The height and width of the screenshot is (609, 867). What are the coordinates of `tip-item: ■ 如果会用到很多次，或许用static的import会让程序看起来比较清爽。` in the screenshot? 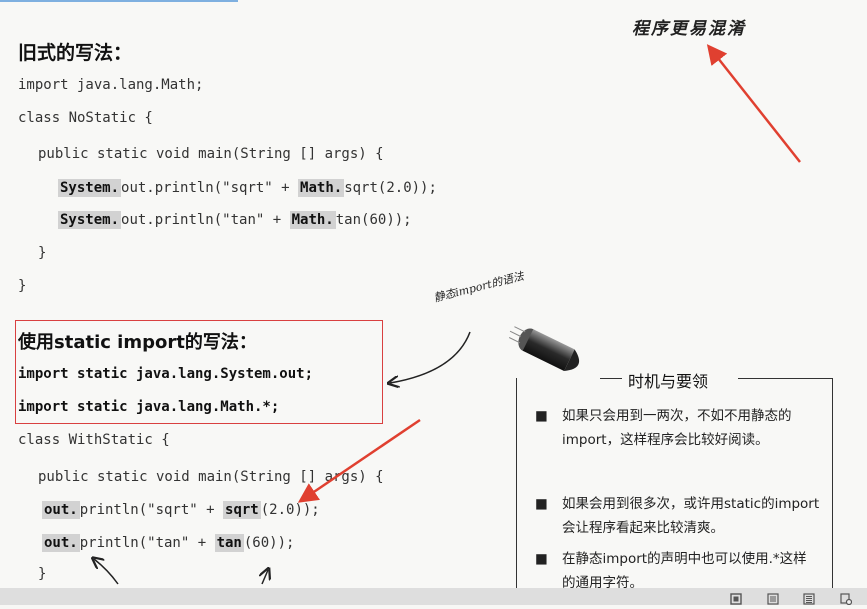 It's located at (677, 516).